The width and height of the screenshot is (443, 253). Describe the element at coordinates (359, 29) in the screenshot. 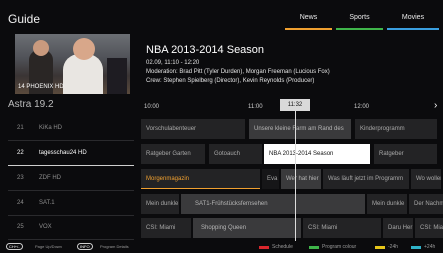

I see `tab-sports-underline` at that location.